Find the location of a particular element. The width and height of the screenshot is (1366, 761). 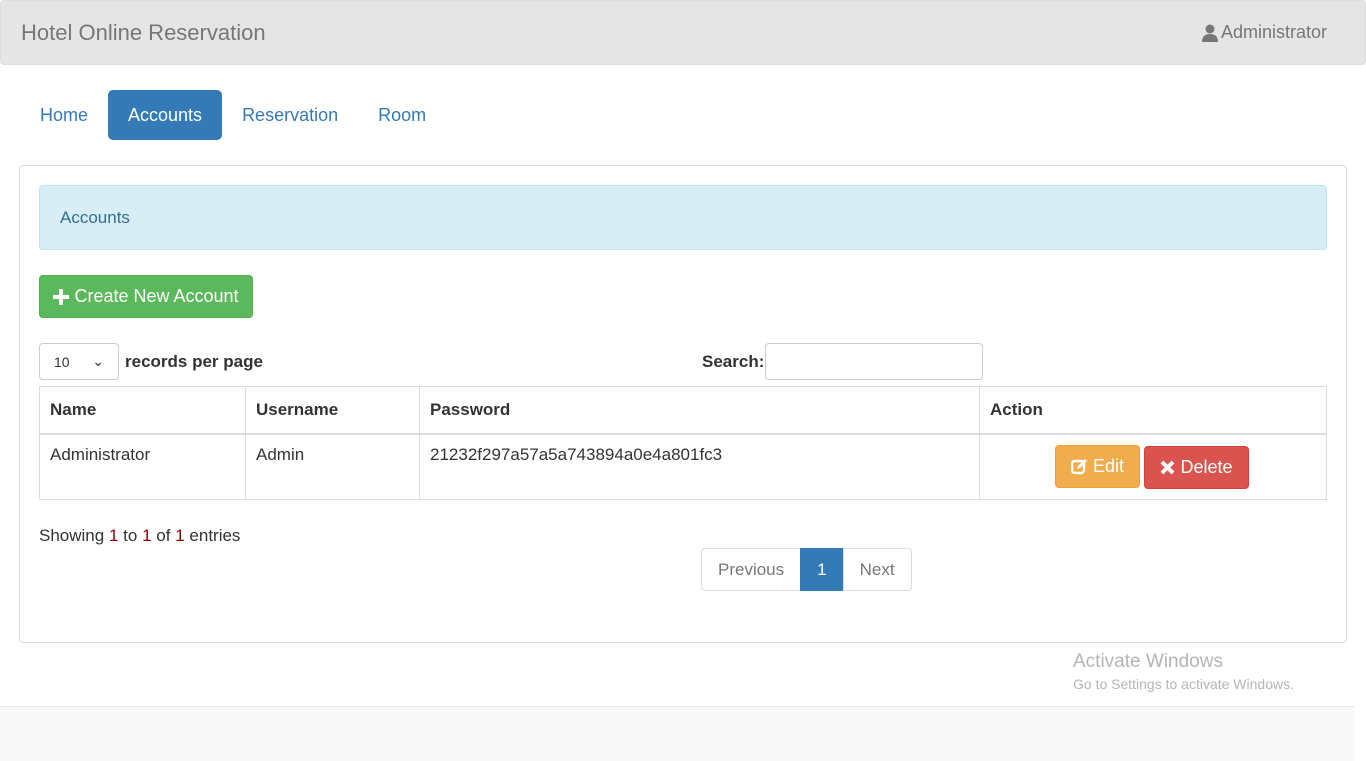

info-to-word: to is located at coordinates (130, 535).